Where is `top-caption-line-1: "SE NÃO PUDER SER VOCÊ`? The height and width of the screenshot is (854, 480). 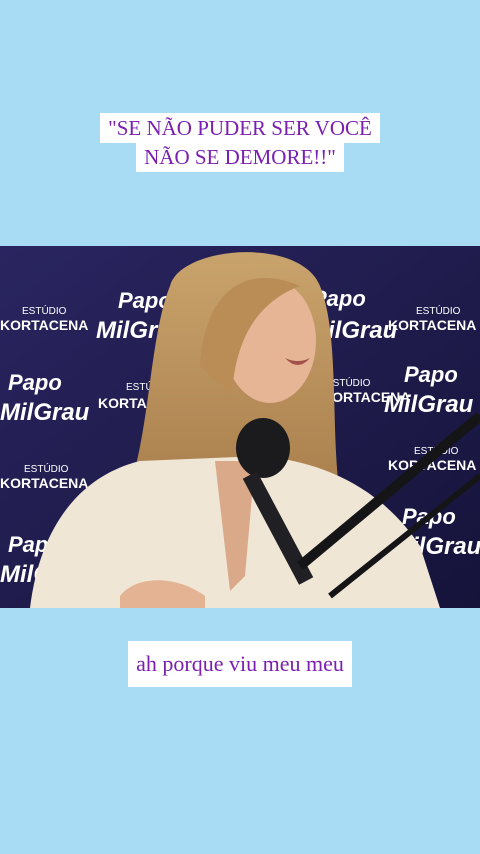 top-caption-line-1: "SE NÃO PUDER SER VOCÊ is located at coordinates (240, 128).